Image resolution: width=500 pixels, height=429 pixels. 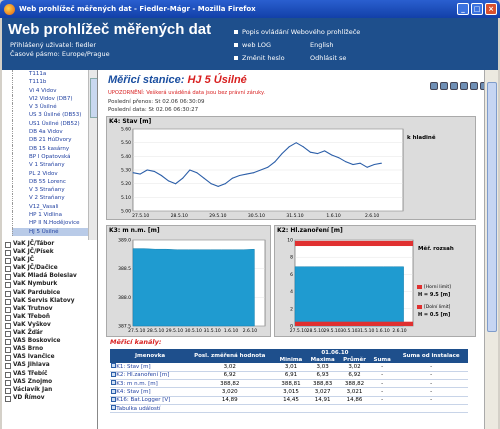 What do you see at coordinates (150, 367) in the screenshot?
I see `channel-name: K1: Stav [m]` at bounding box center [150, 367].